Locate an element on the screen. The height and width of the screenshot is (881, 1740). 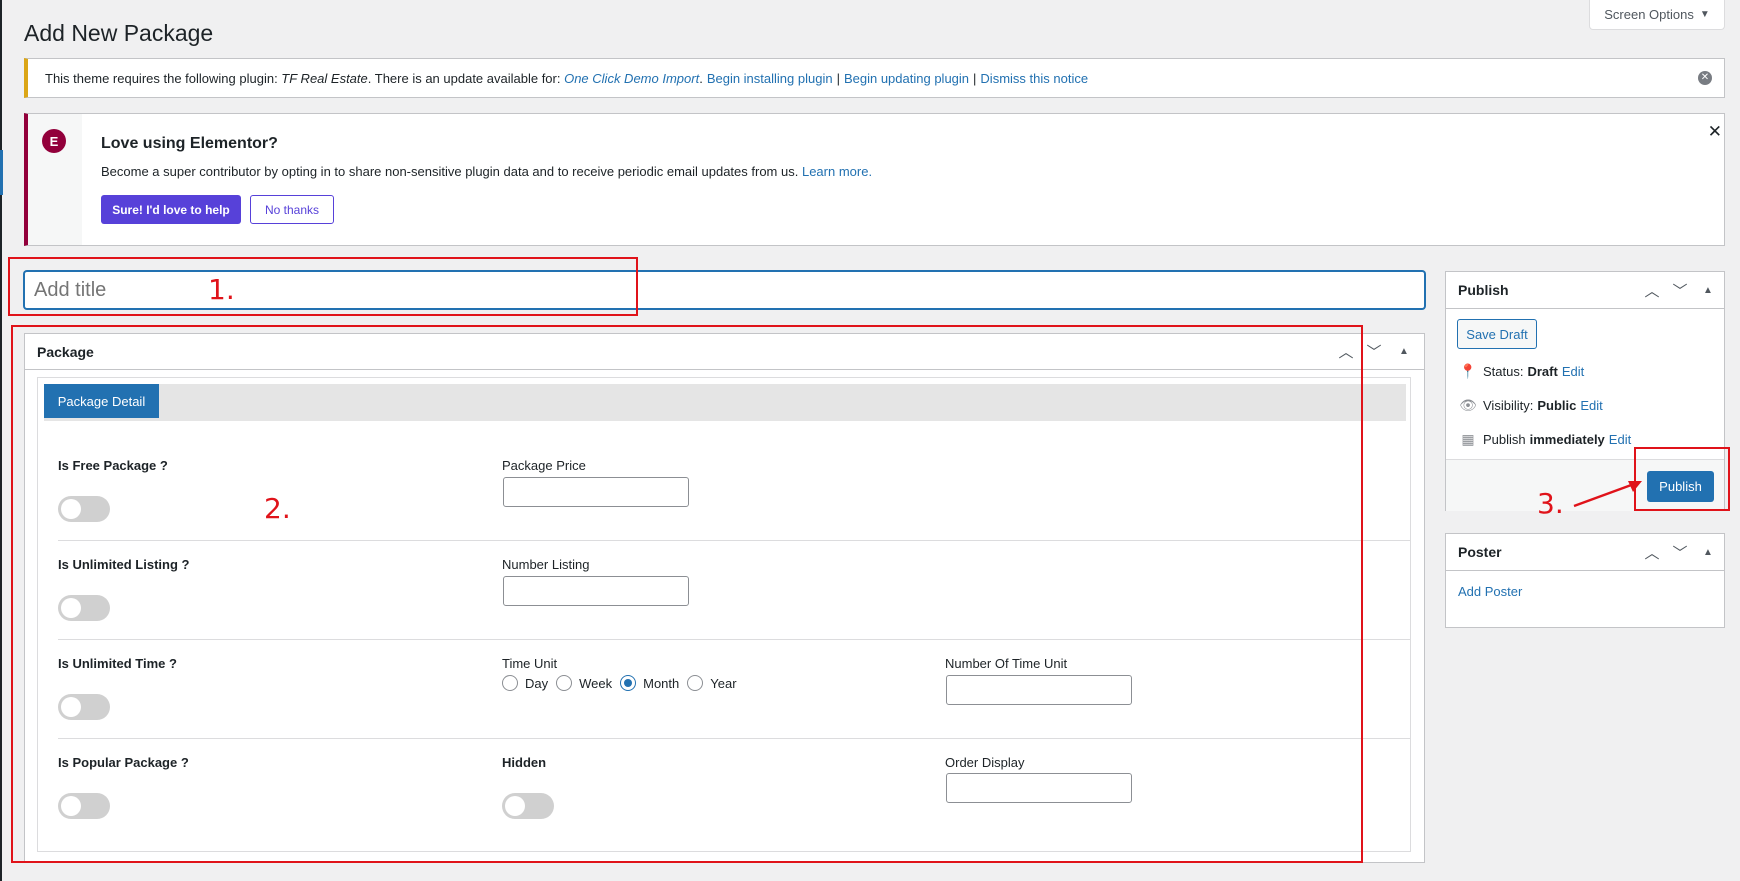
poster-metabox-title: Poster is located at coordinates (1480, 552).